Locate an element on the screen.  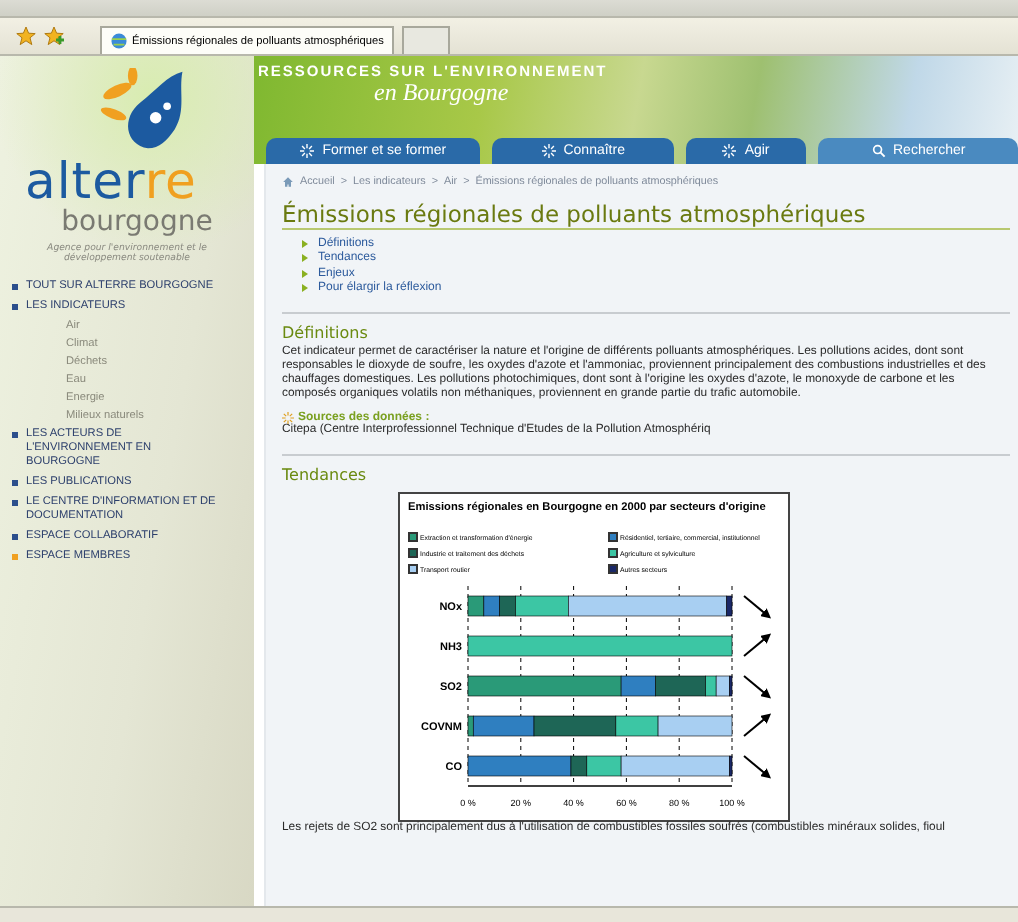
search-icon is located at coordinates (878, 151).